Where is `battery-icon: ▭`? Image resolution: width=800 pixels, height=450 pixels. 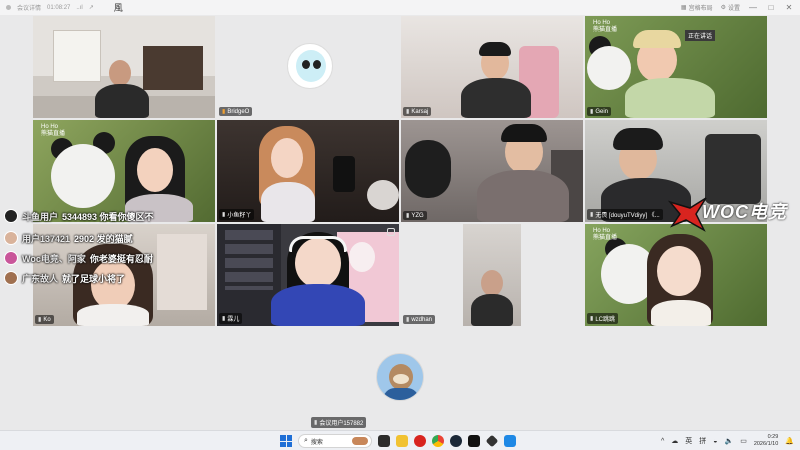 battery-icon: ▭ is located at coordinates (743, 441).